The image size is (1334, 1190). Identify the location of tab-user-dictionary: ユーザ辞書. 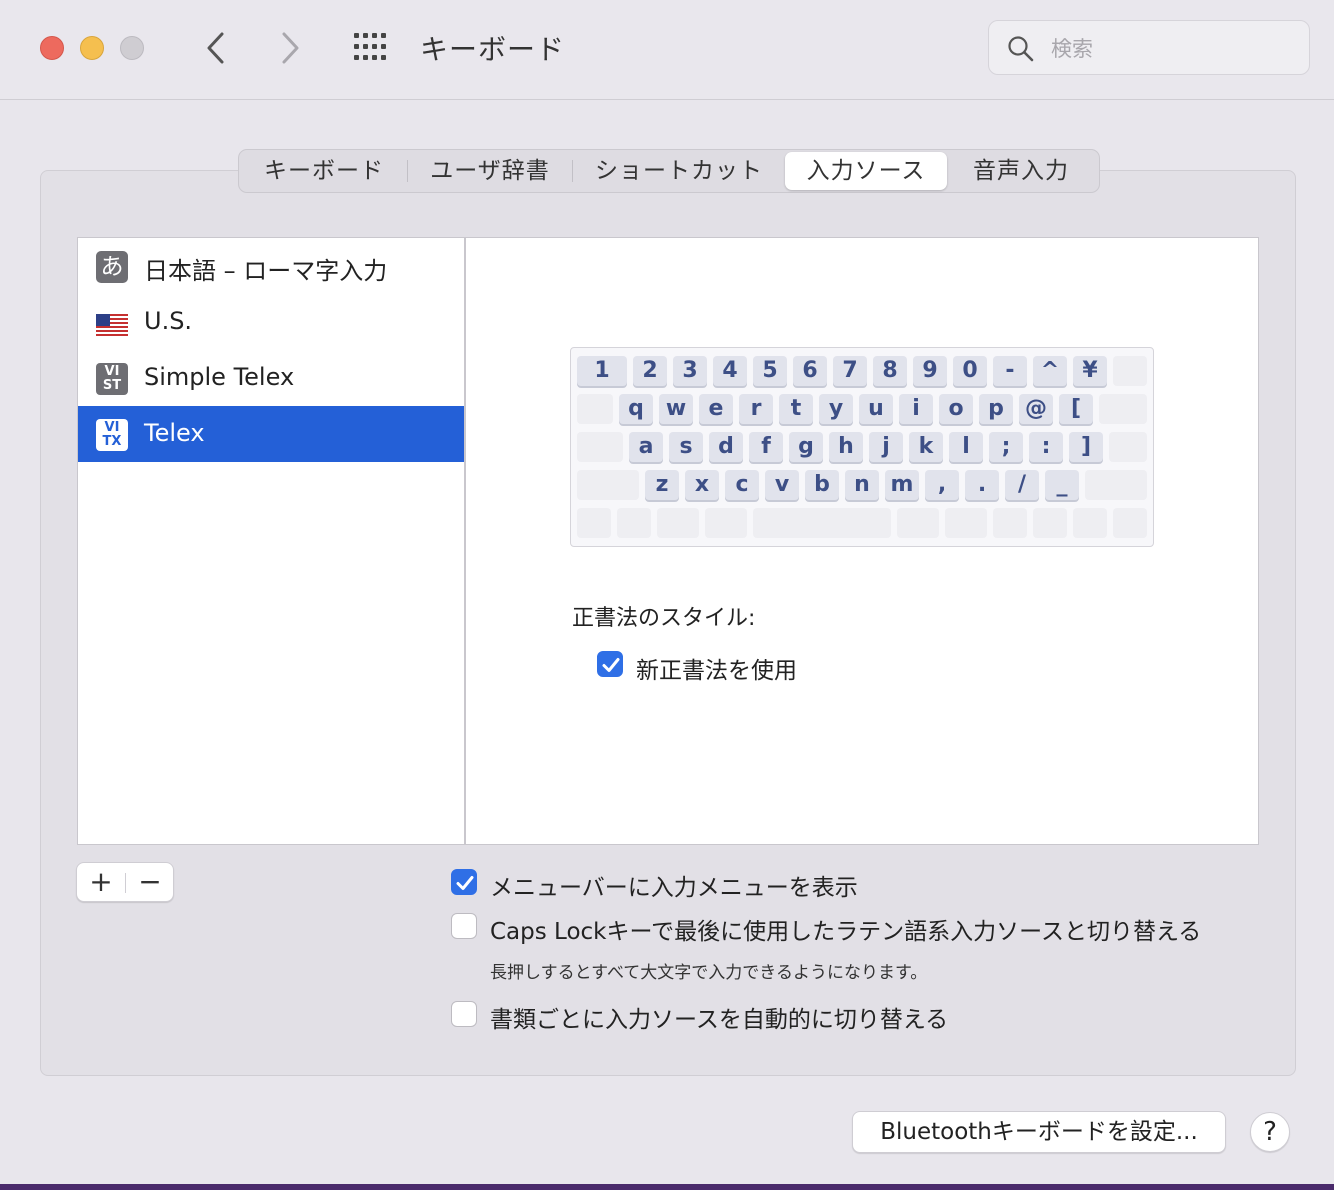
(490, 171).